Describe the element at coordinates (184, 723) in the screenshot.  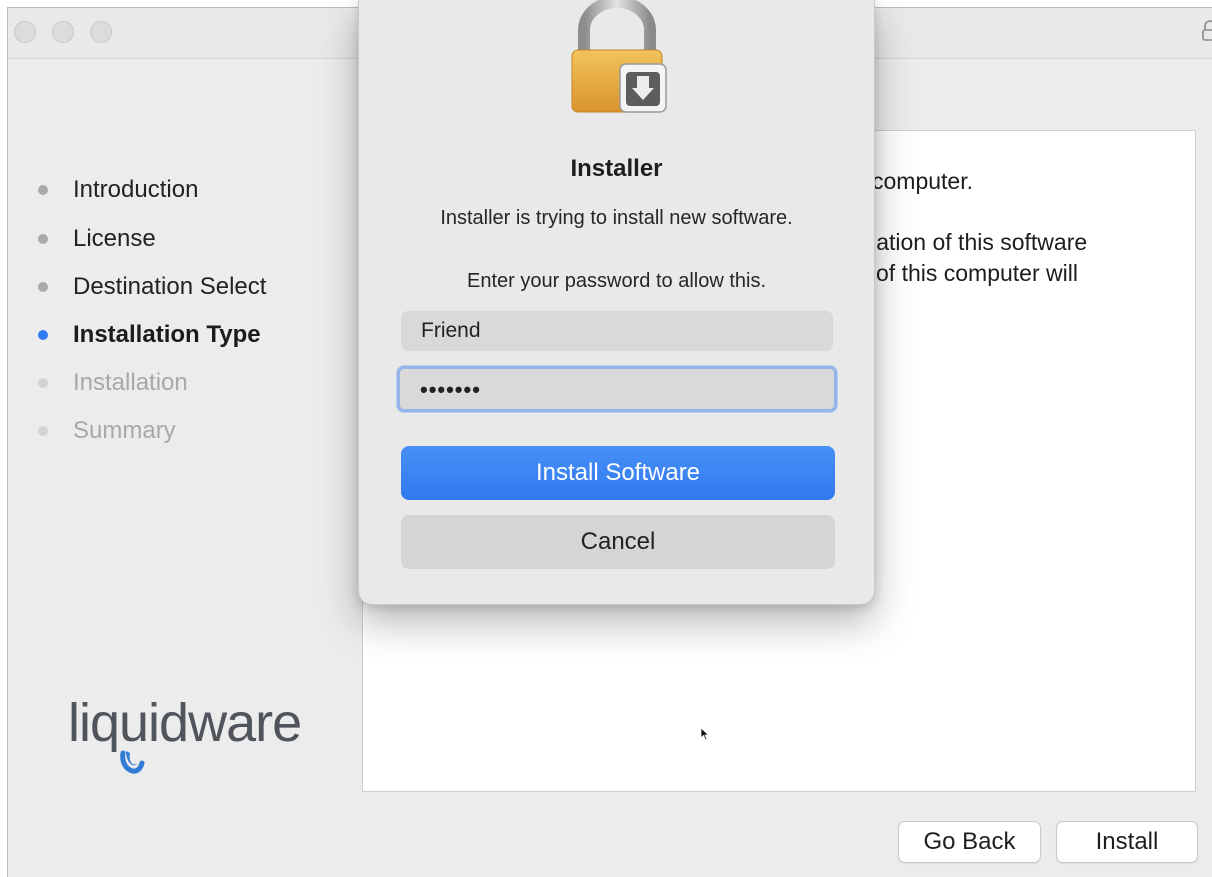
I see `logo-text: liquidware` at that location.